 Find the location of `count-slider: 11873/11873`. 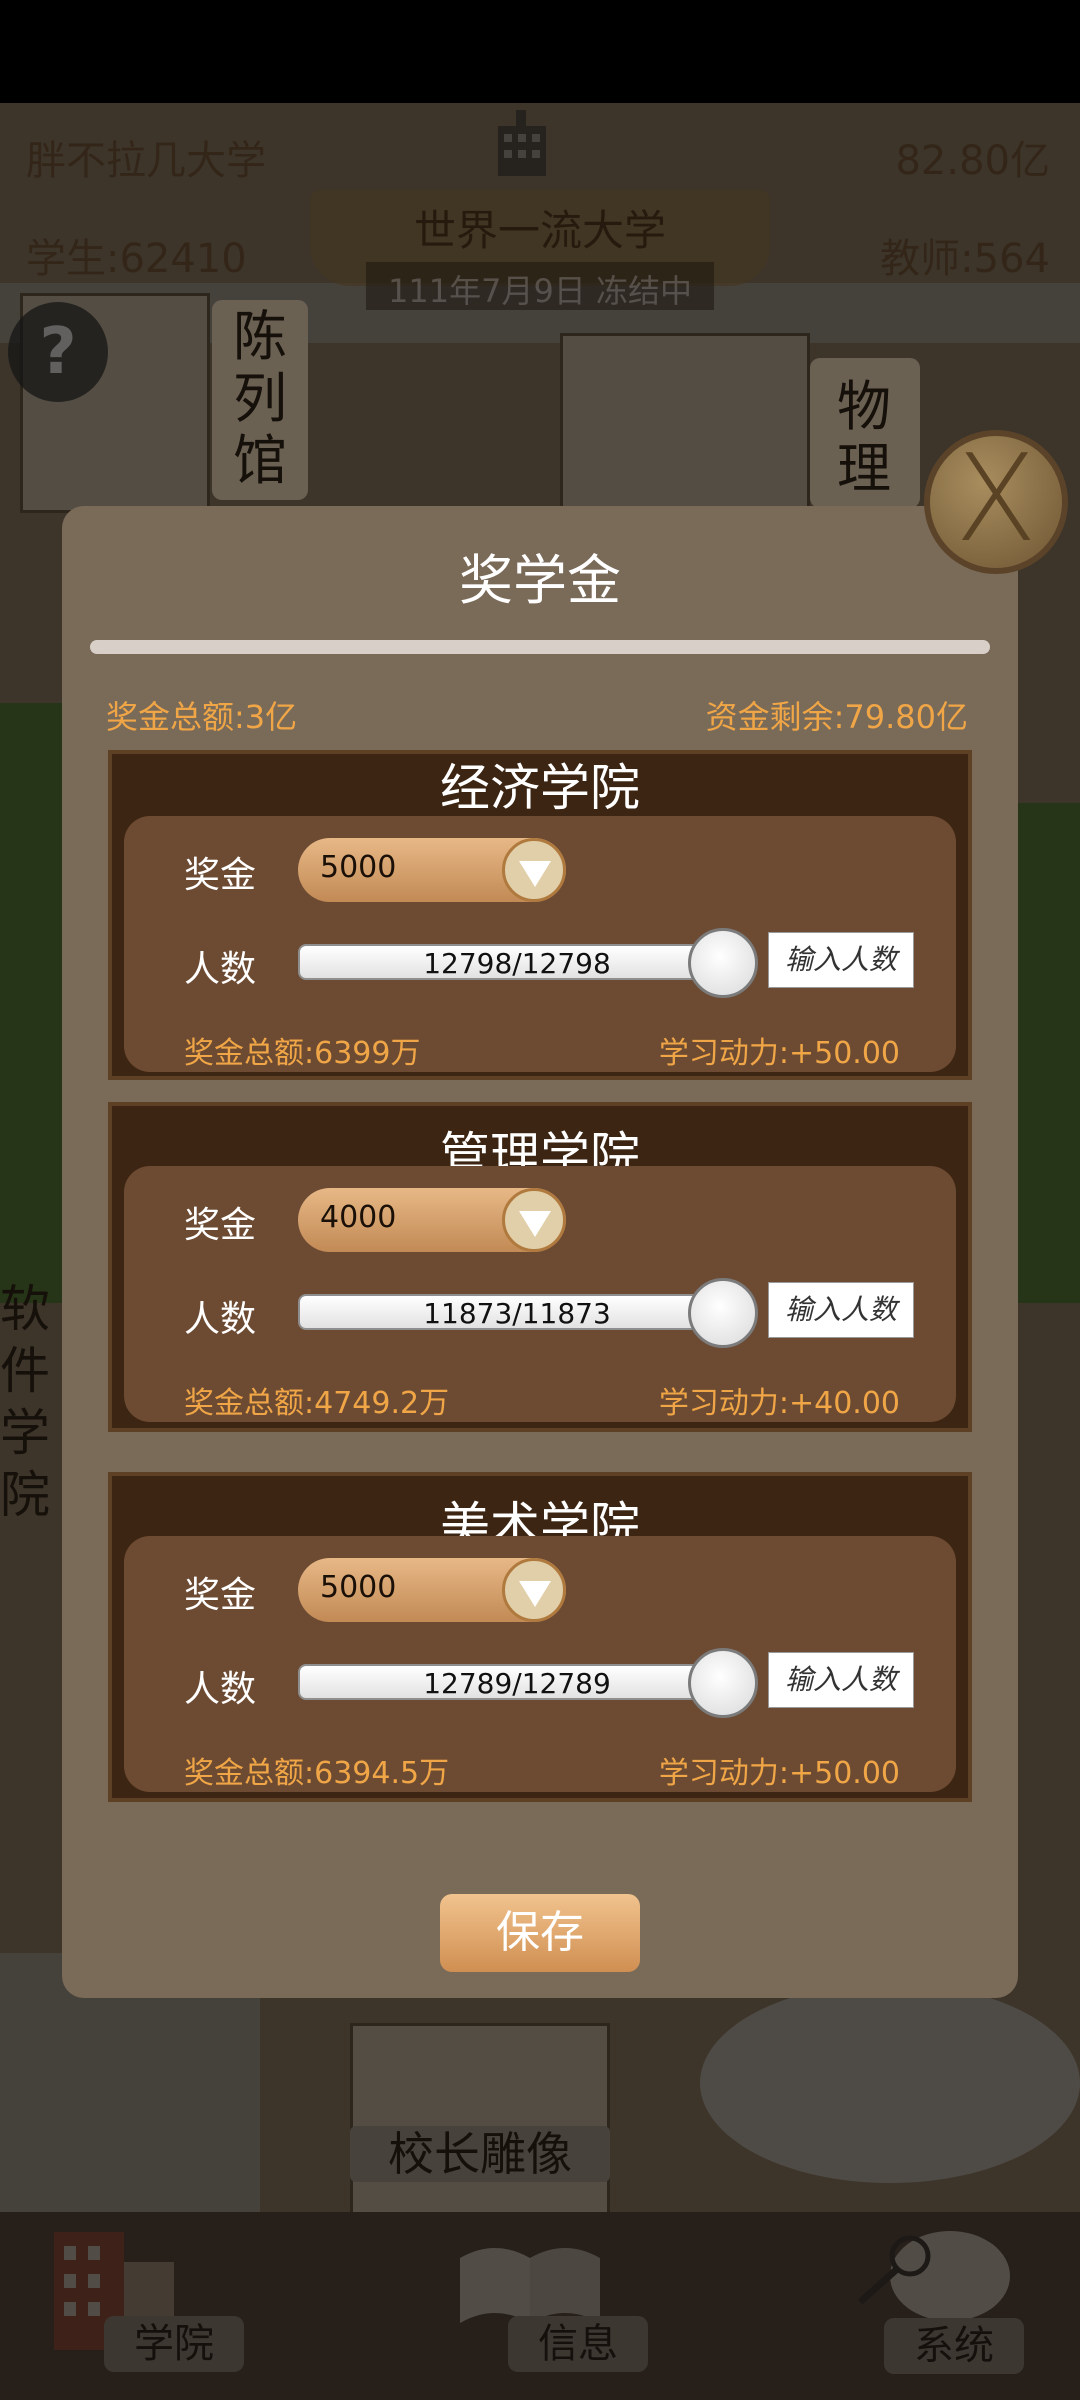

count-slider: 11873/11873 is located at coordinates (517, 1312).